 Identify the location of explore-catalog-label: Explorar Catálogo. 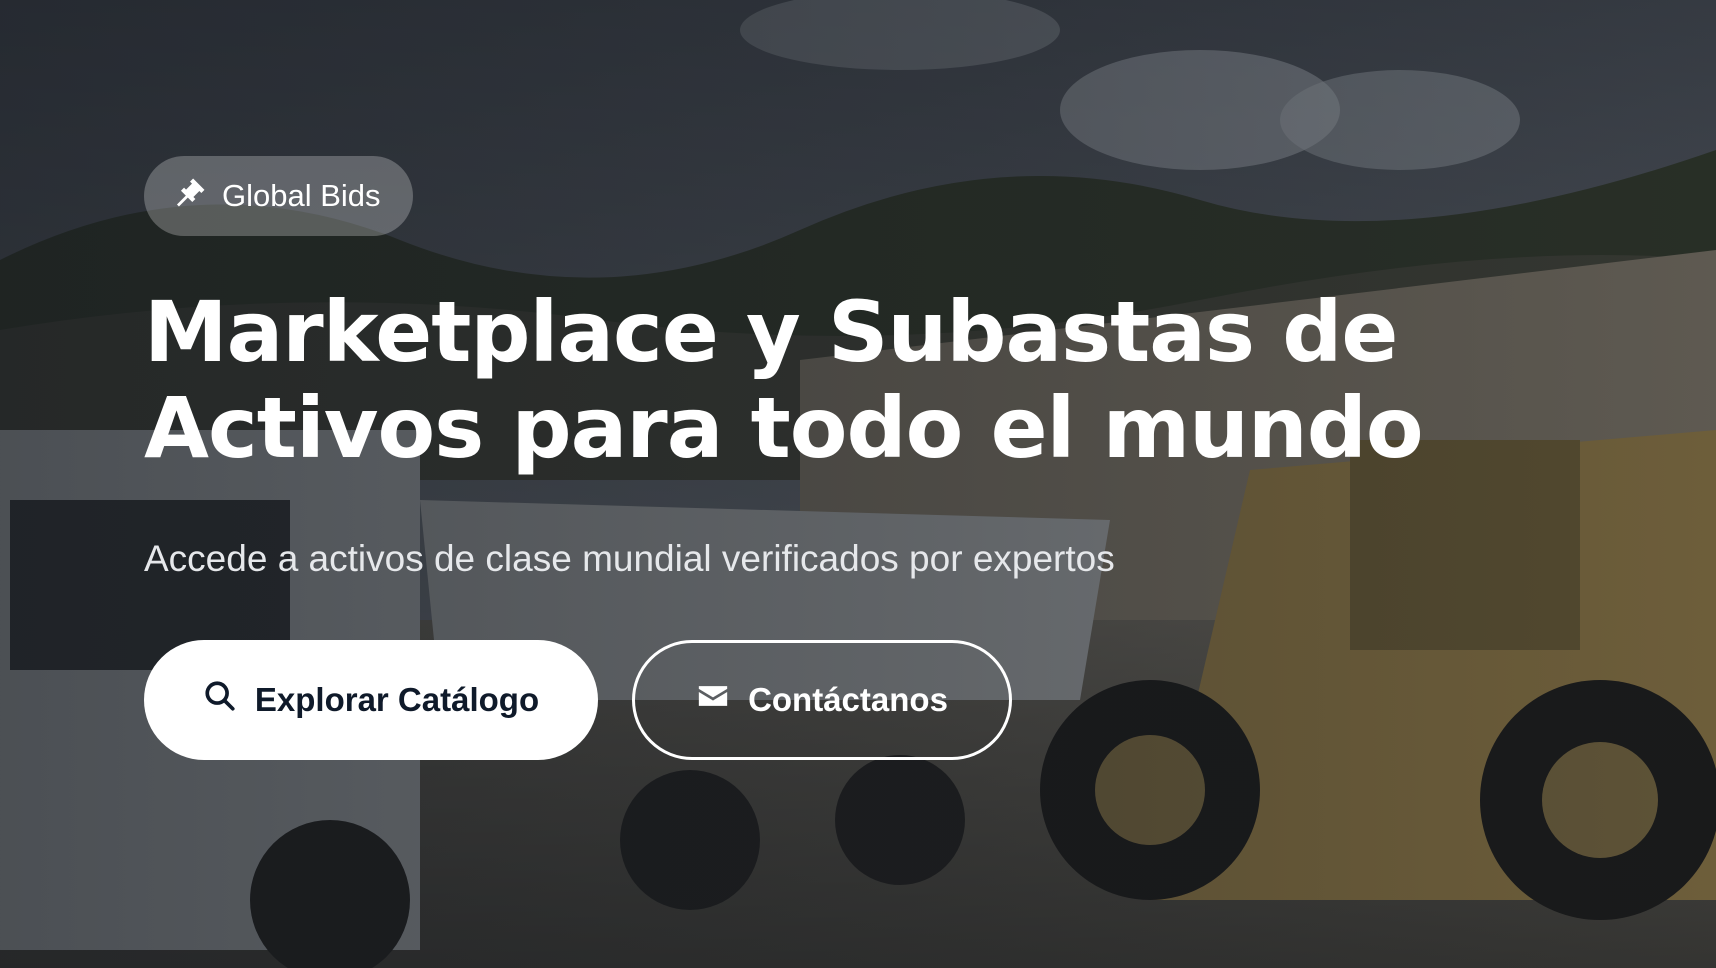
(397, 699).